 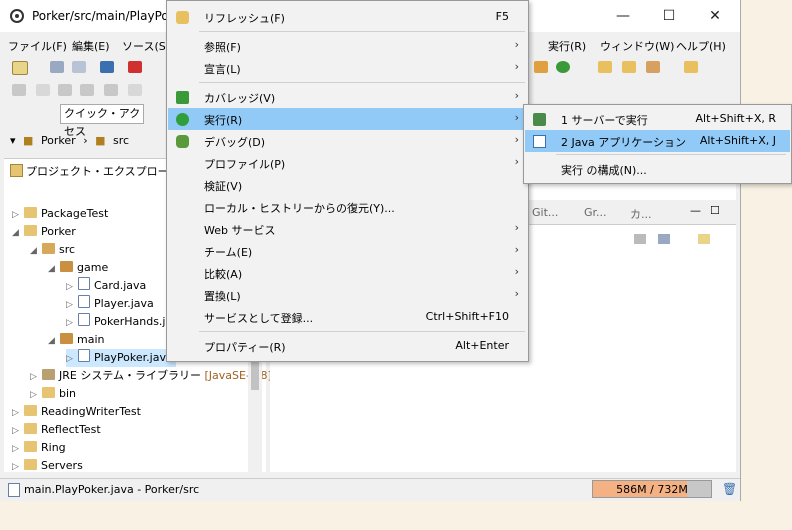 What do you see at coordinates (347, 119) in the screenshot?
I see `menu-item-run: 実行(R) ›` at bounding box center [347, 119].